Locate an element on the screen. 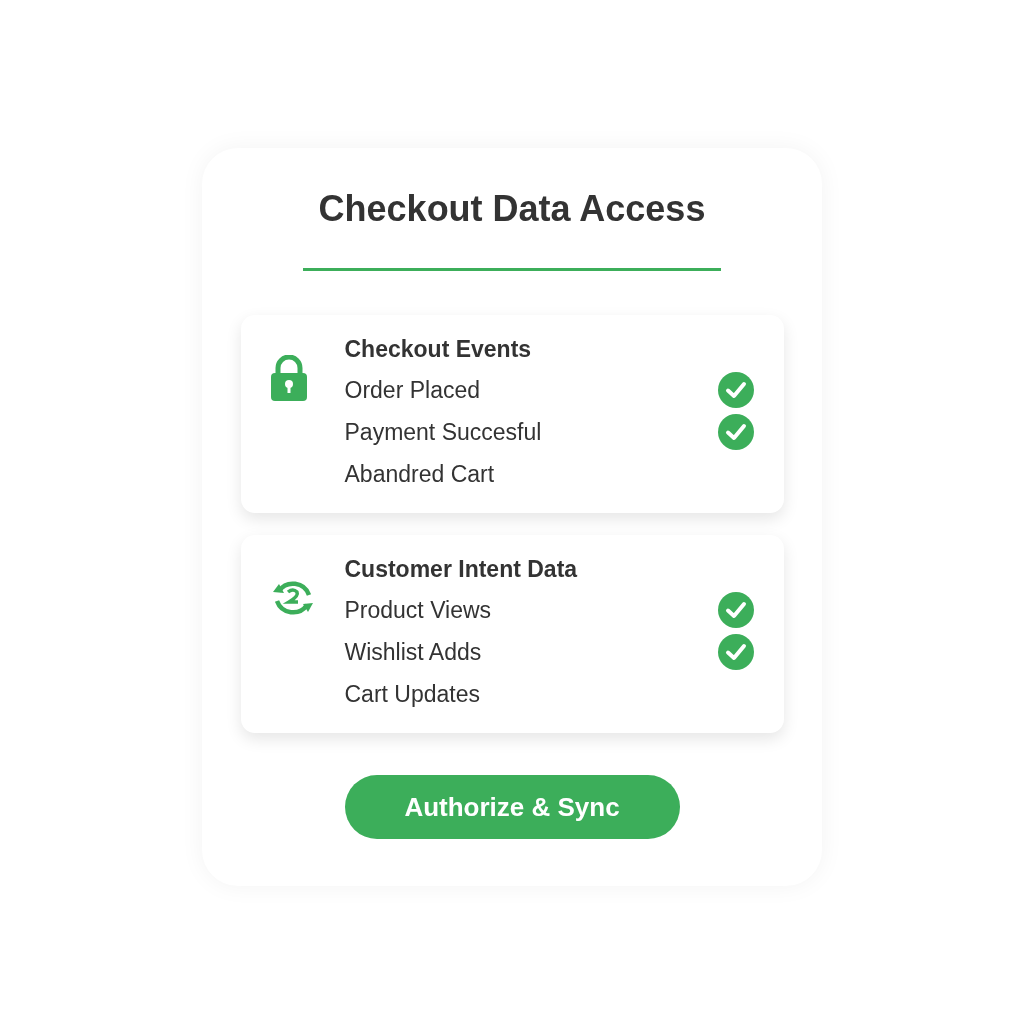 The image size is (1024, 1024). permission-label: Cart Updates is located at coordinates (412, 694).